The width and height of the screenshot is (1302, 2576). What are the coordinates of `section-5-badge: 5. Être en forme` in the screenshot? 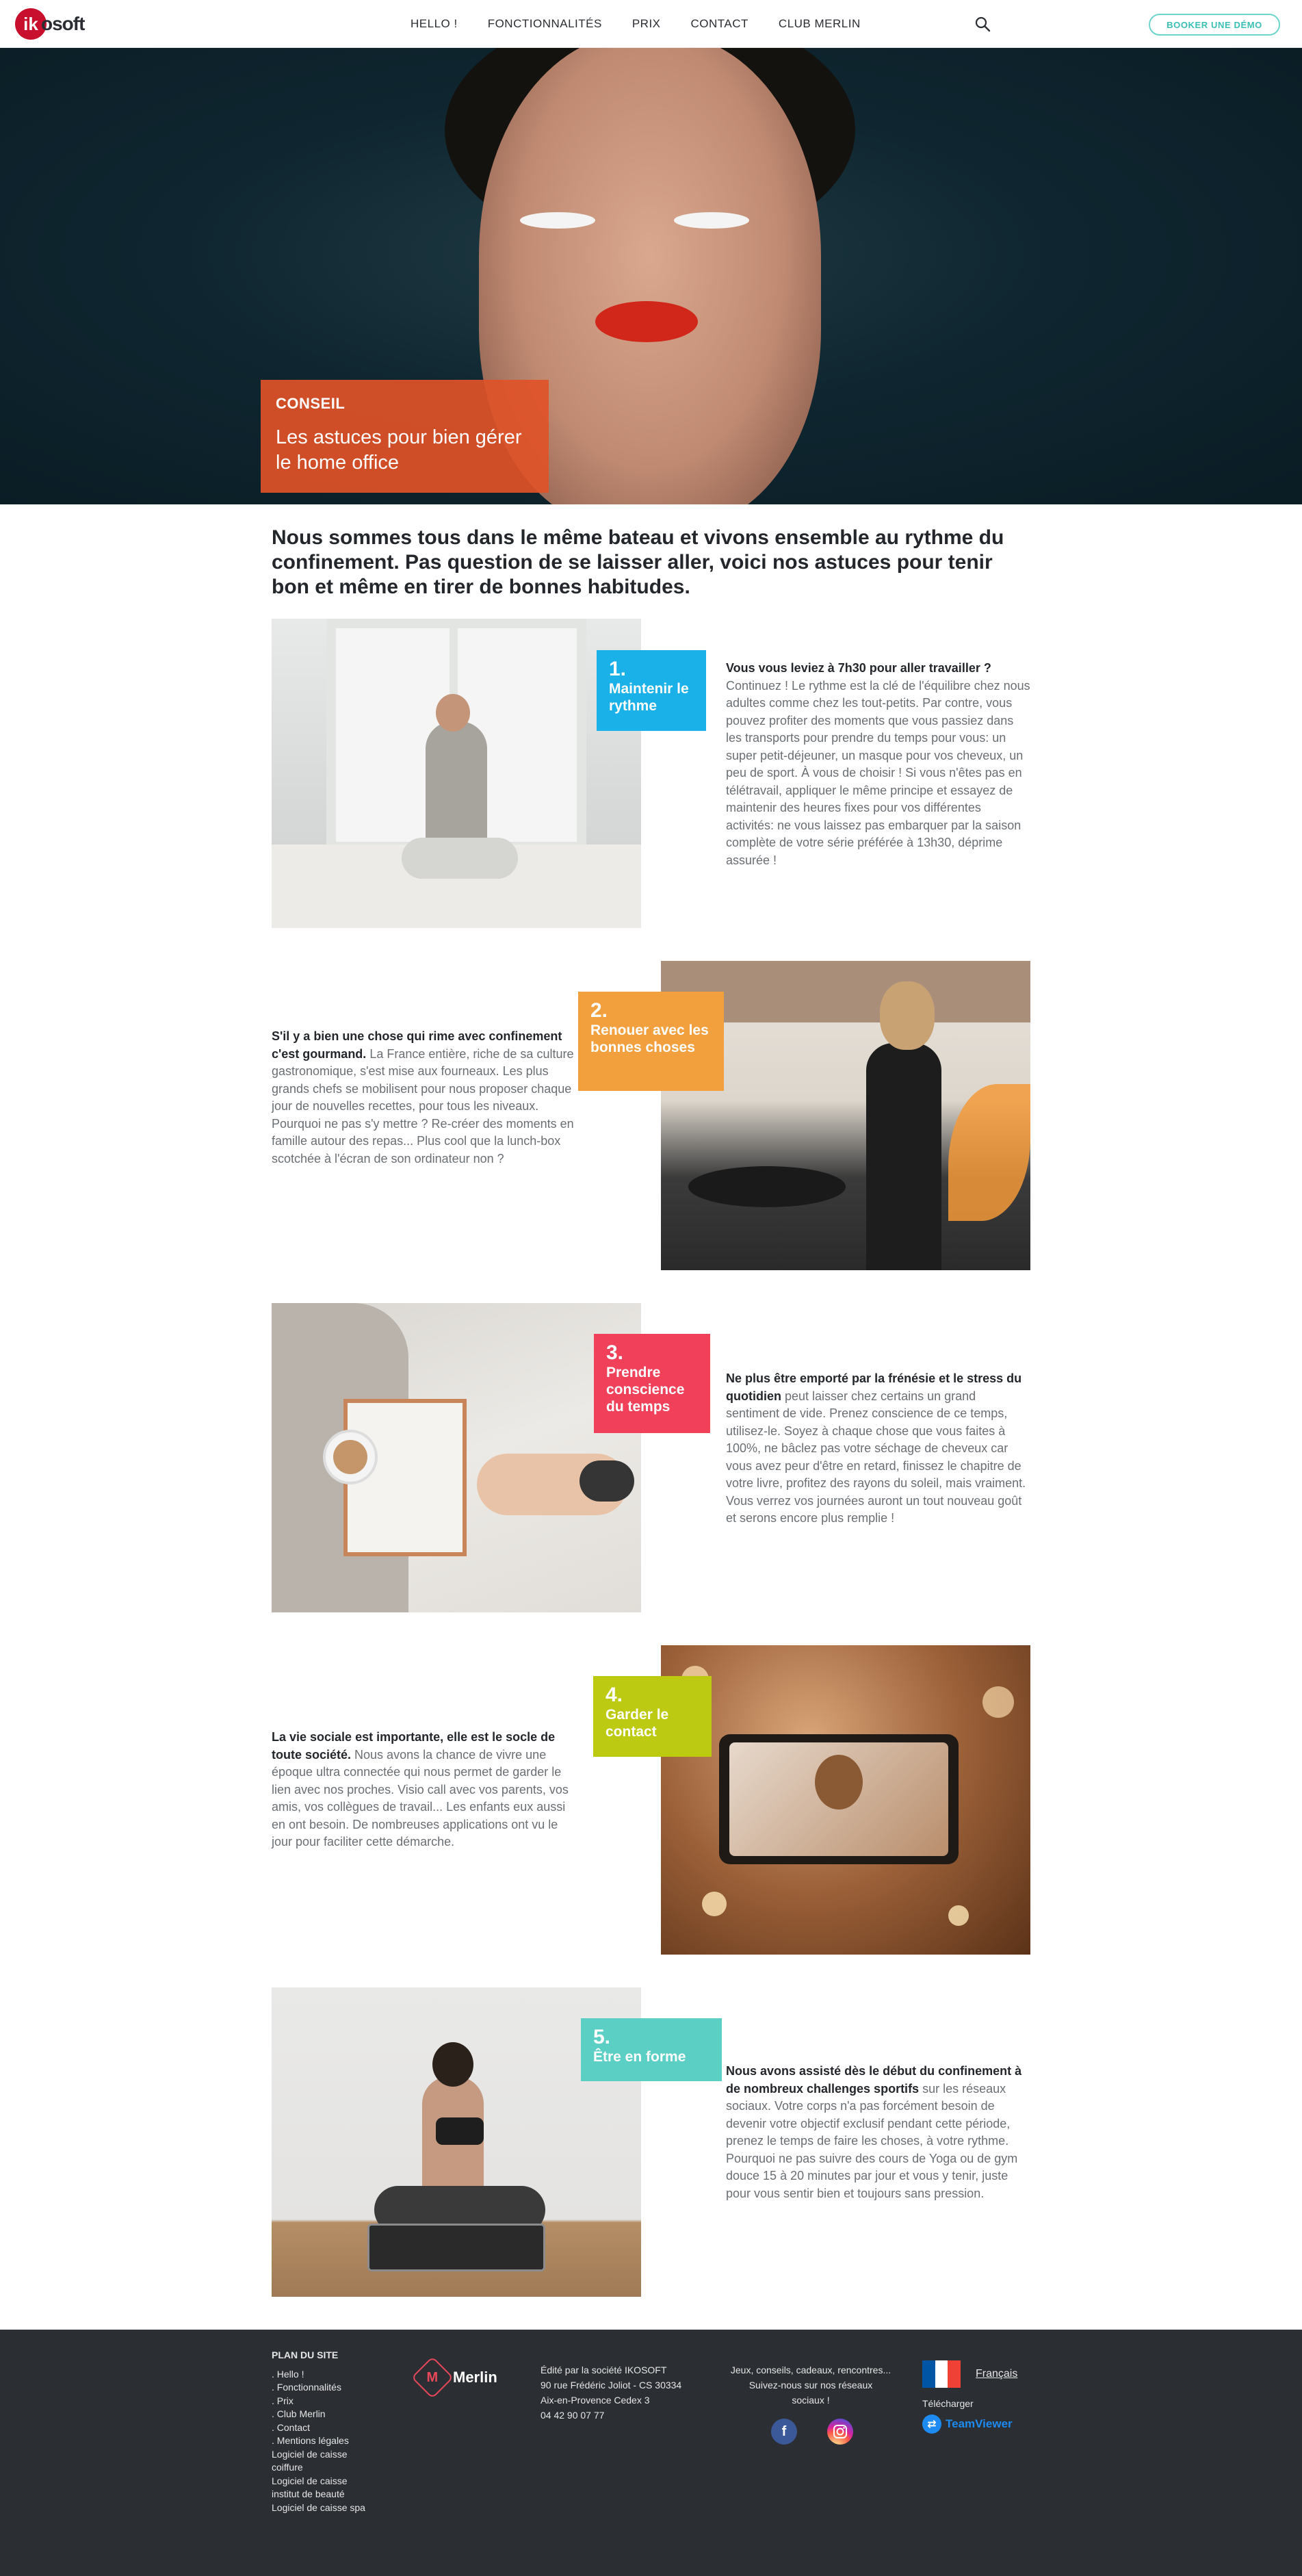 It's located at (651, 2049).